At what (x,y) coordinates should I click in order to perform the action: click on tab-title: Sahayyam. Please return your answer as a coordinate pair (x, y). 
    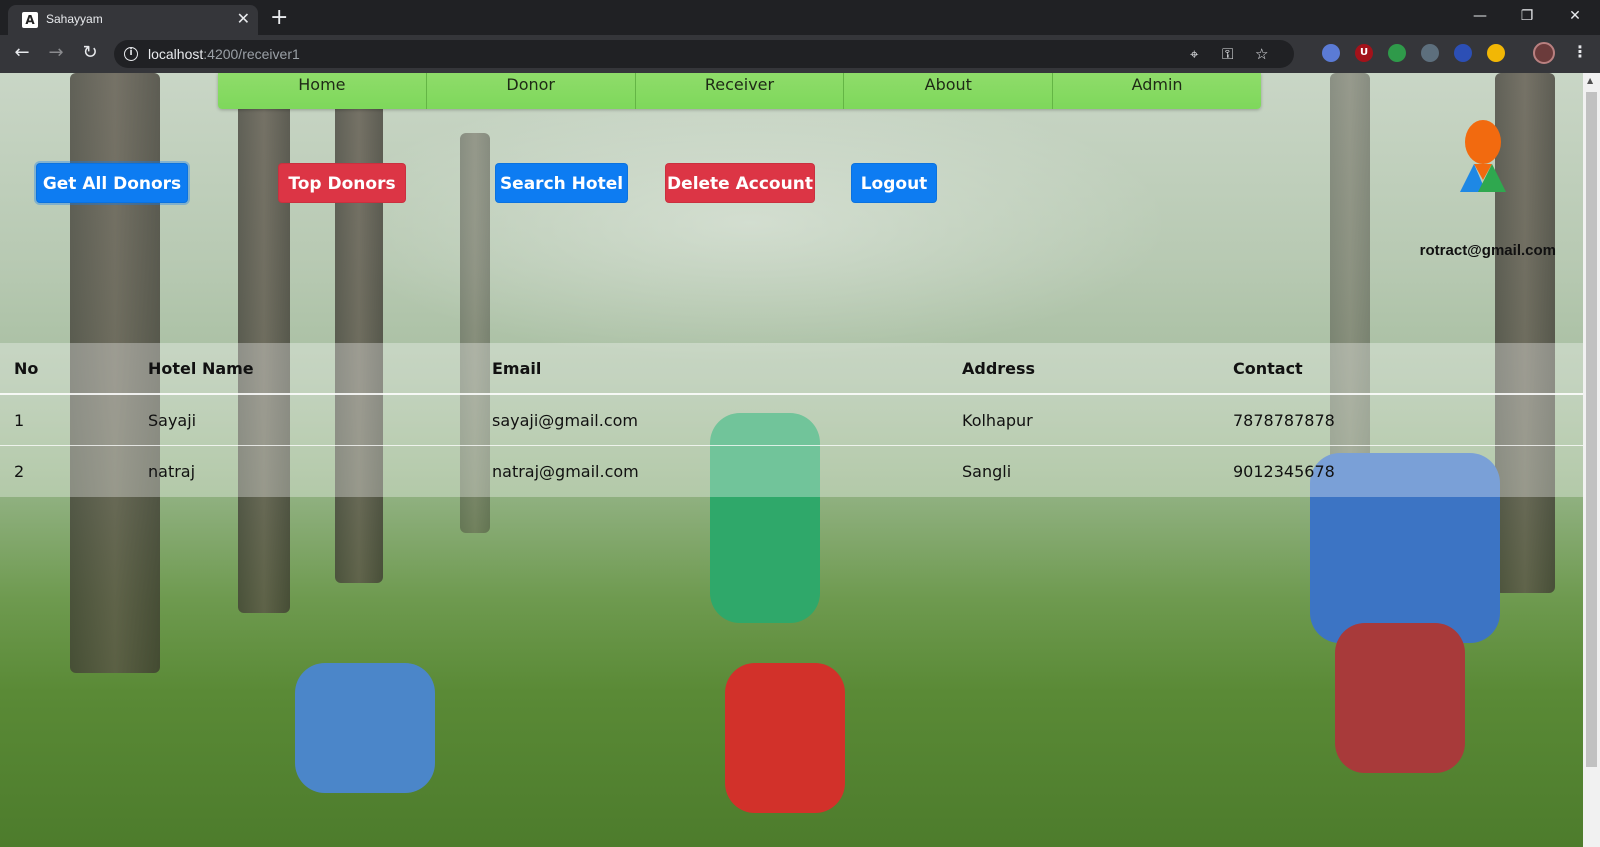
    Looking at the image, I should click on (74, 19).